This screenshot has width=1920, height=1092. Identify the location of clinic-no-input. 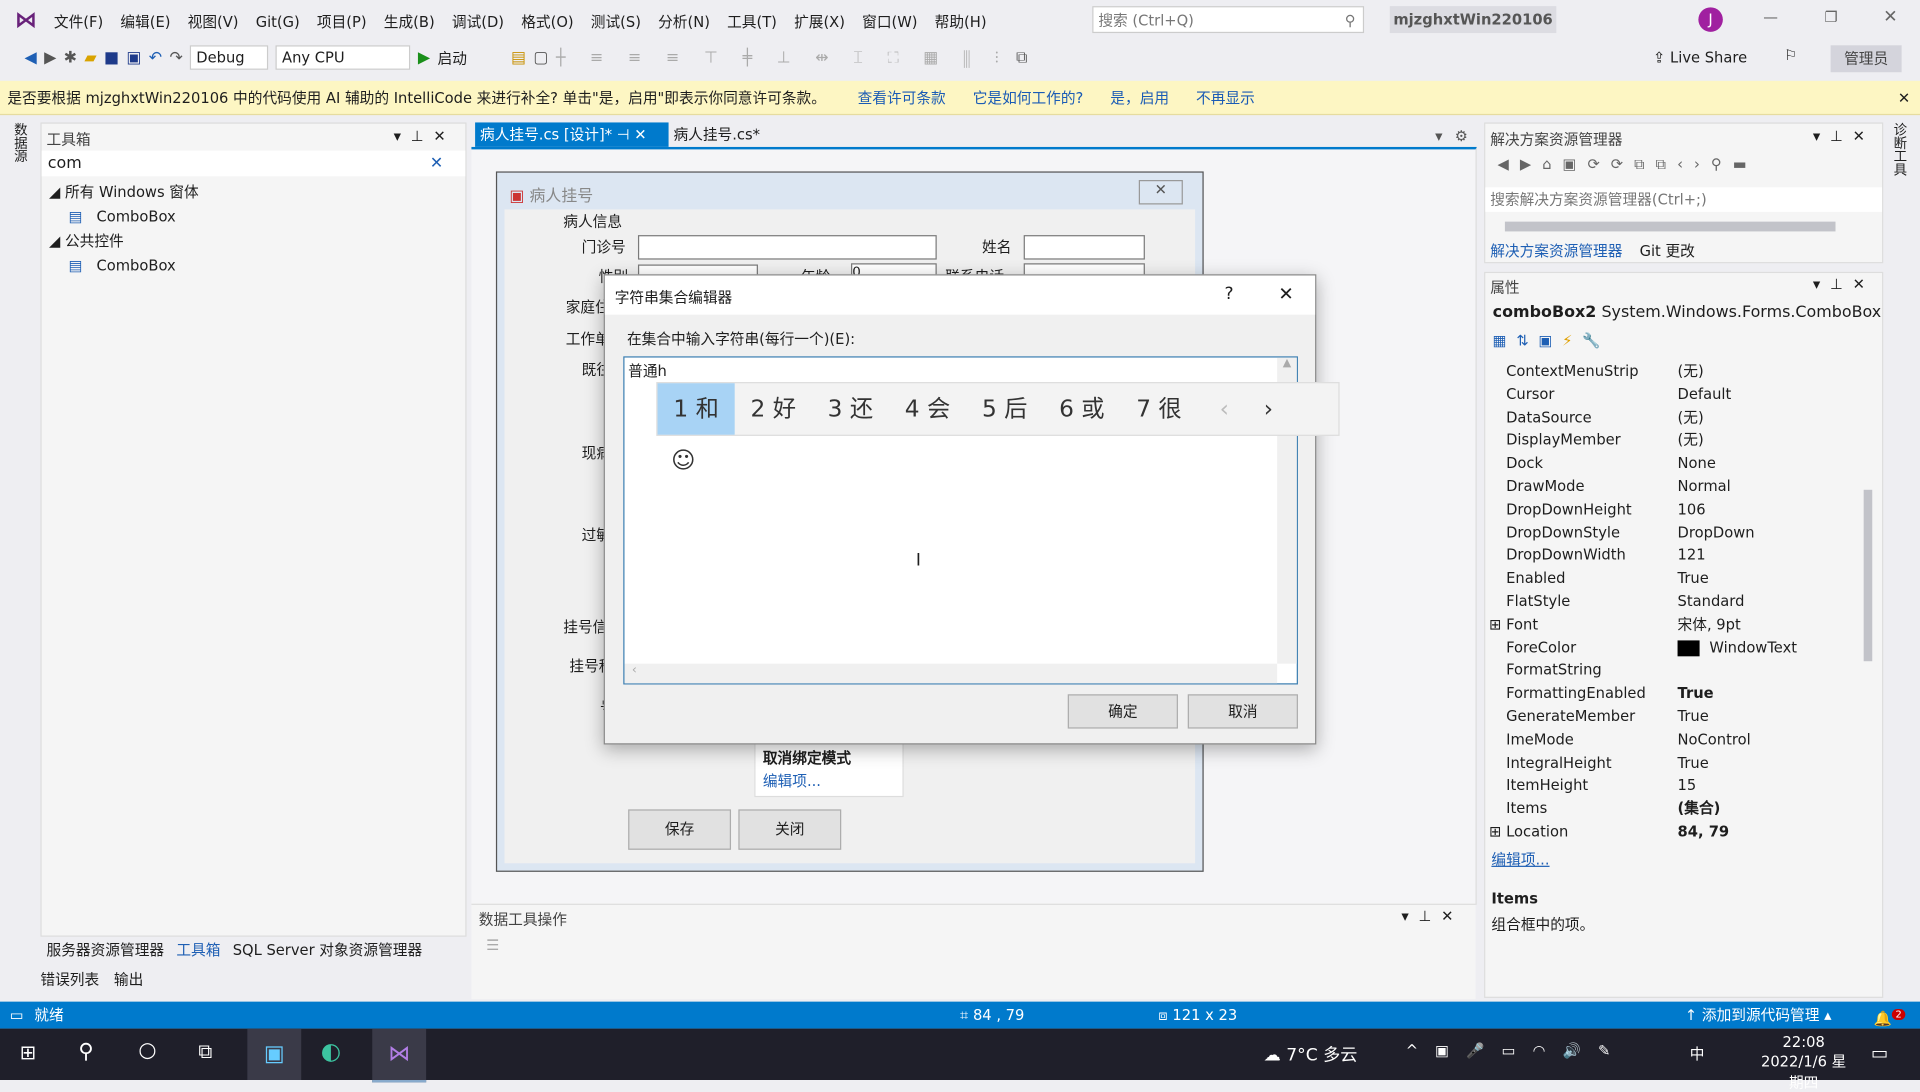
(787, 247).